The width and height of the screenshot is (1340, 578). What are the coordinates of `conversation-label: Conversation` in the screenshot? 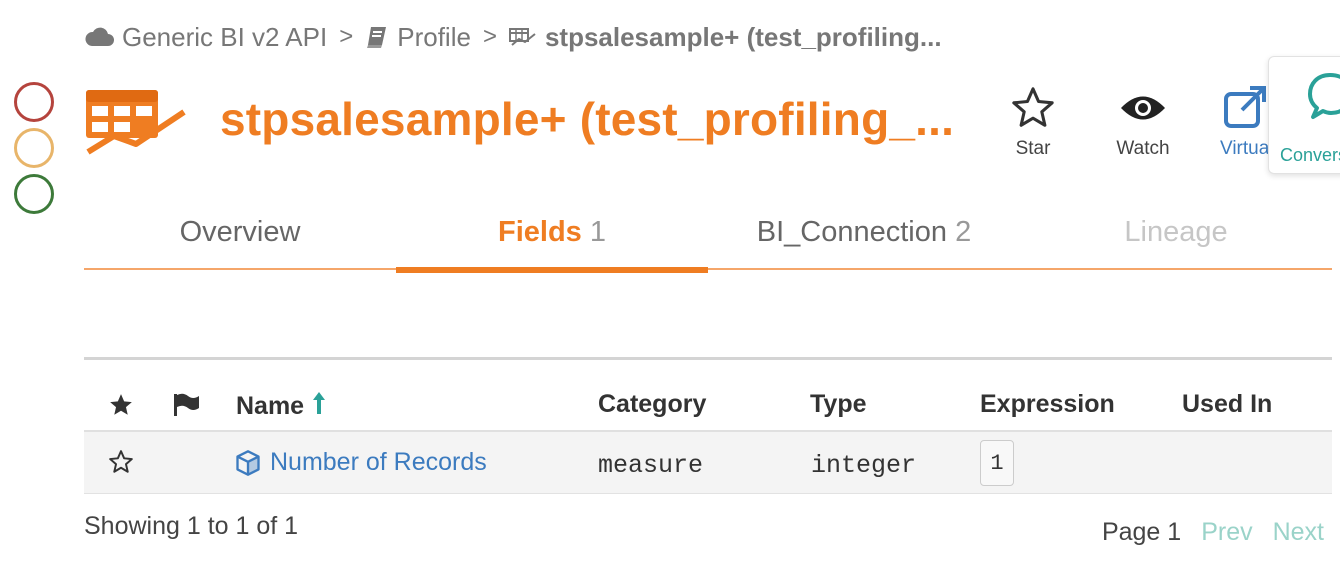 It's located at (1310, 155).